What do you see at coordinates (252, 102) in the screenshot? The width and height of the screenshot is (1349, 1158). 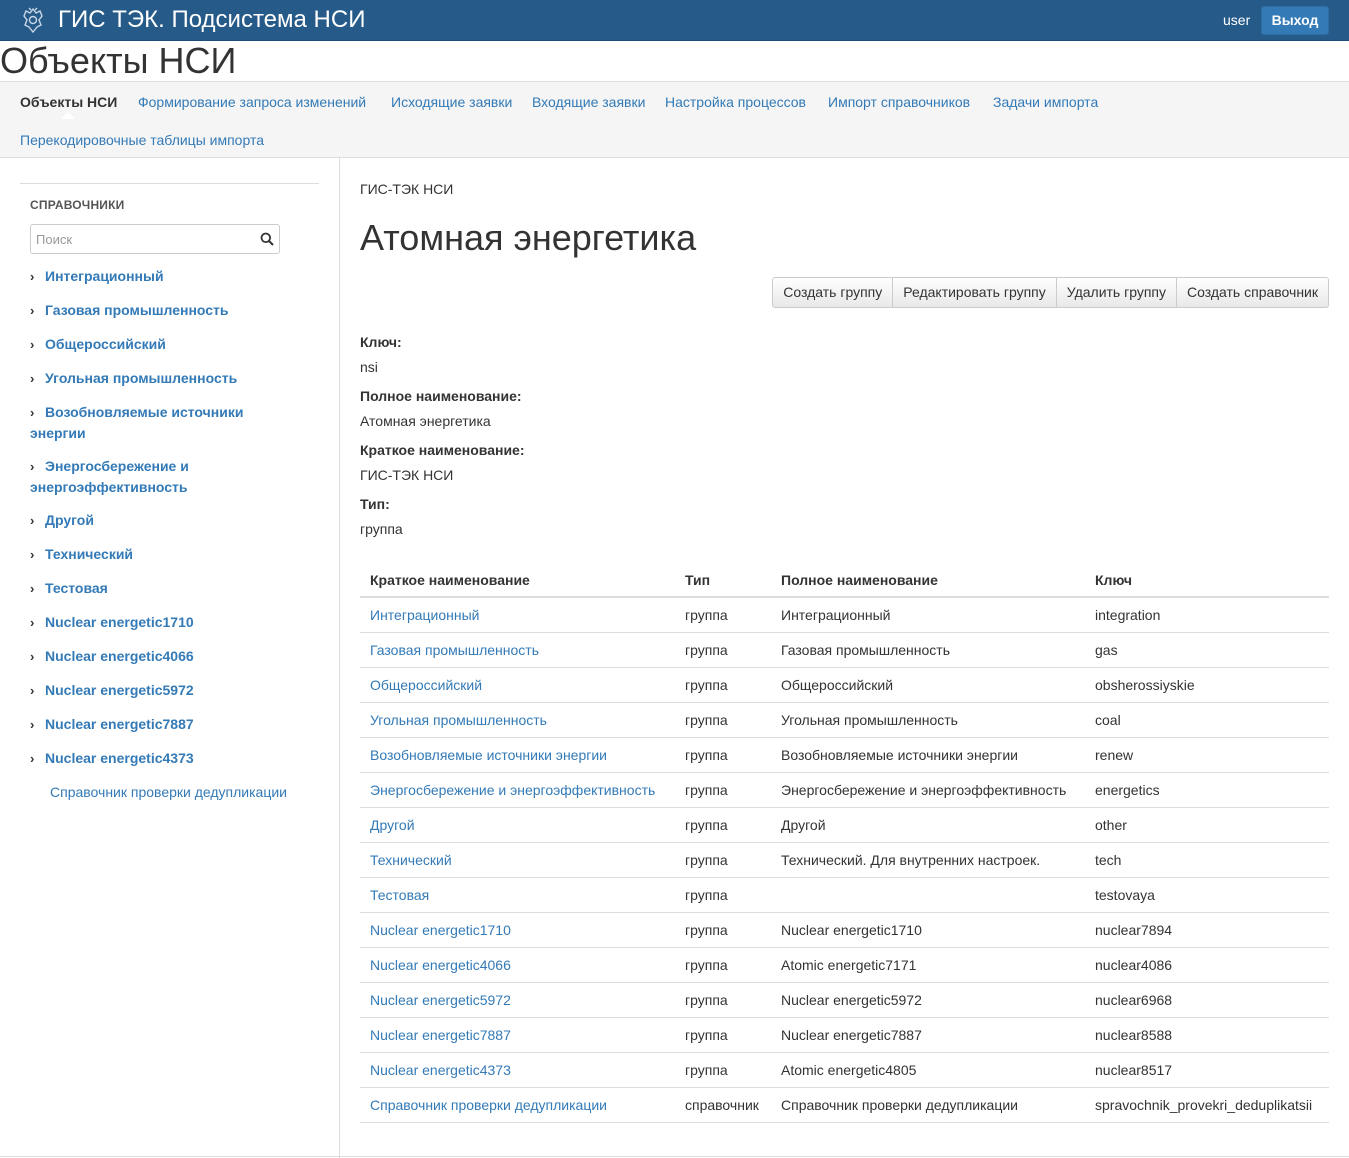 I see `nav-change-request: Формирование запроса изменений` at bounding box center [252, 102].